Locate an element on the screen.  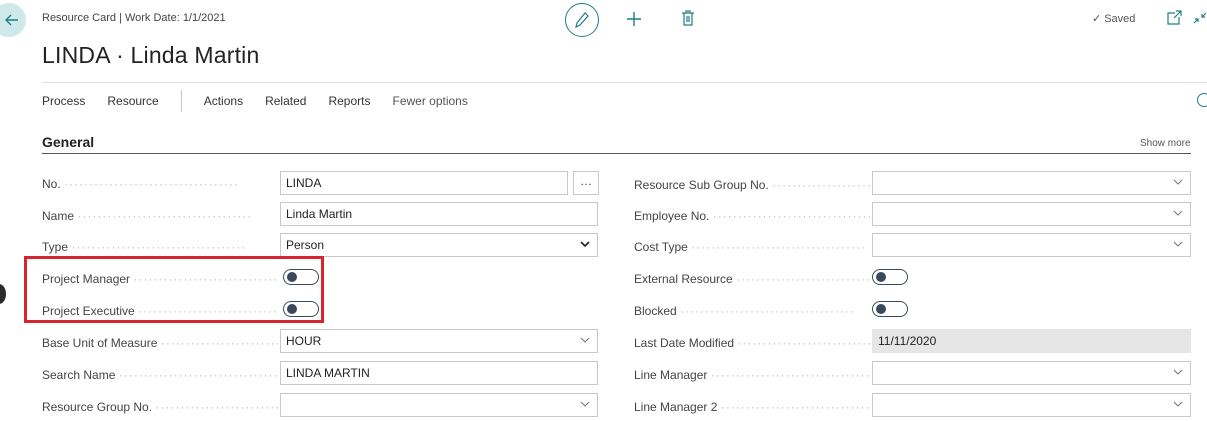
action-actions: Actions is located at coordinates (223, 101).